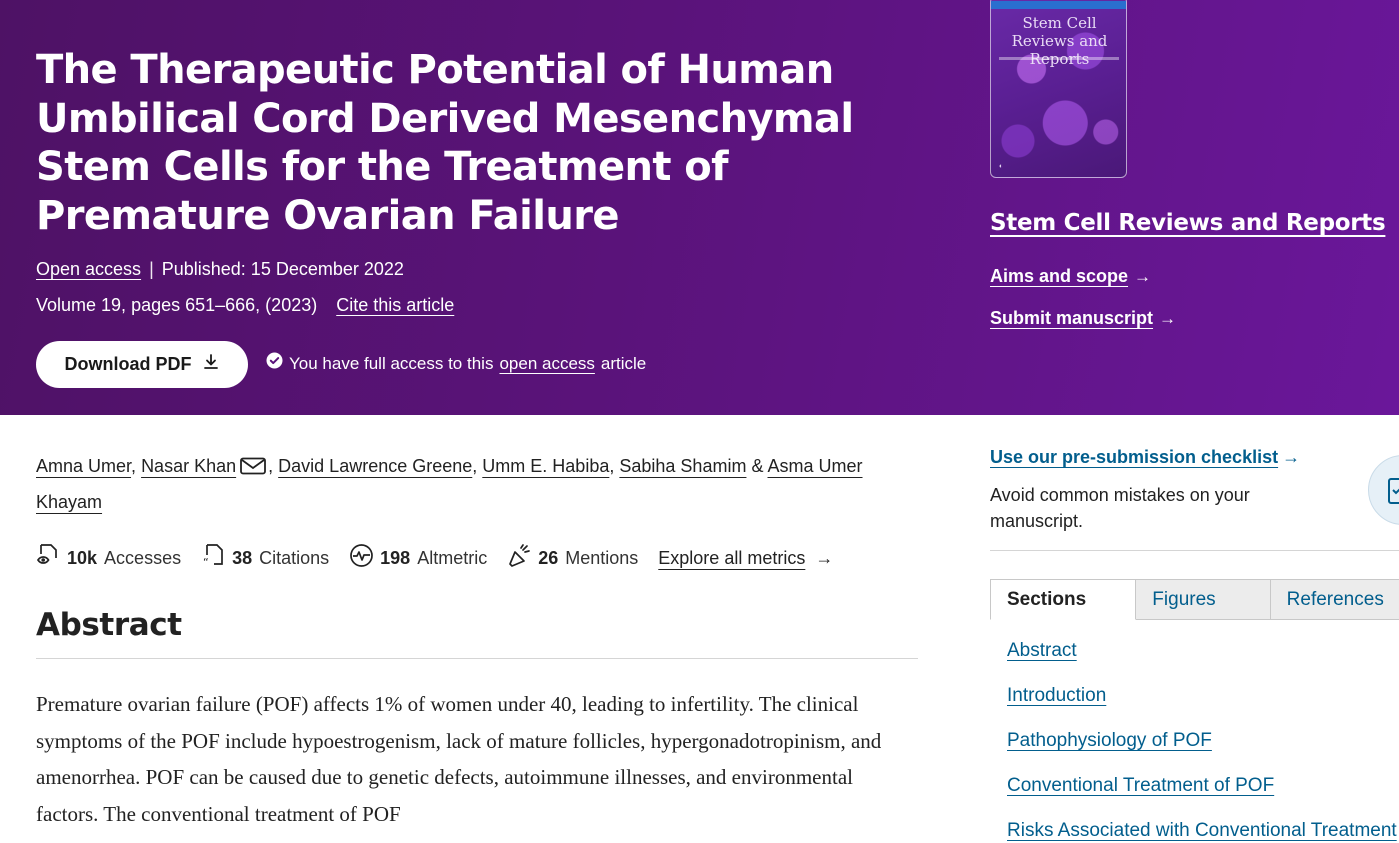 The width and height of the screenshot is (1399, 843). What do you see at coordinates (177, 305) in the screenshot?
I see `volume-info: Volume 19, pages 651–666, (2023)` at bounding box center [177, 305].